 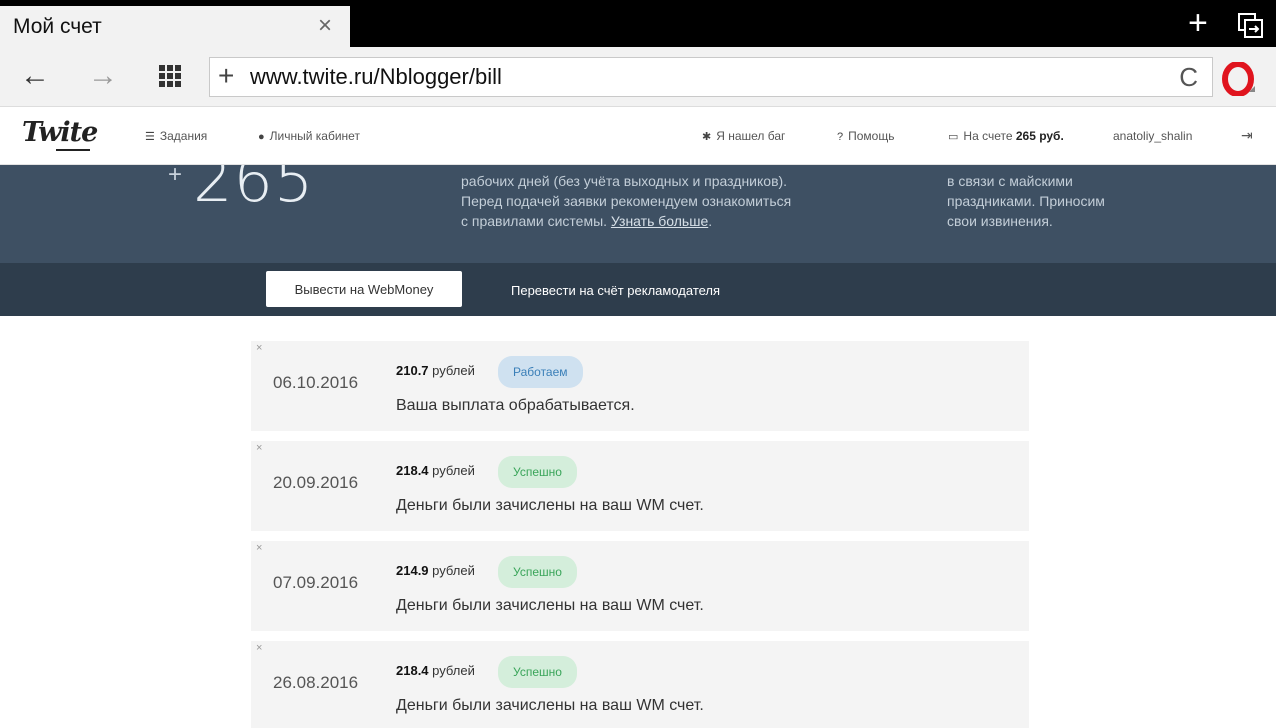 I want to click on transfer-to-advertiser-link: Перевести на счёт рекламодателя, so click(x=615, y=290).